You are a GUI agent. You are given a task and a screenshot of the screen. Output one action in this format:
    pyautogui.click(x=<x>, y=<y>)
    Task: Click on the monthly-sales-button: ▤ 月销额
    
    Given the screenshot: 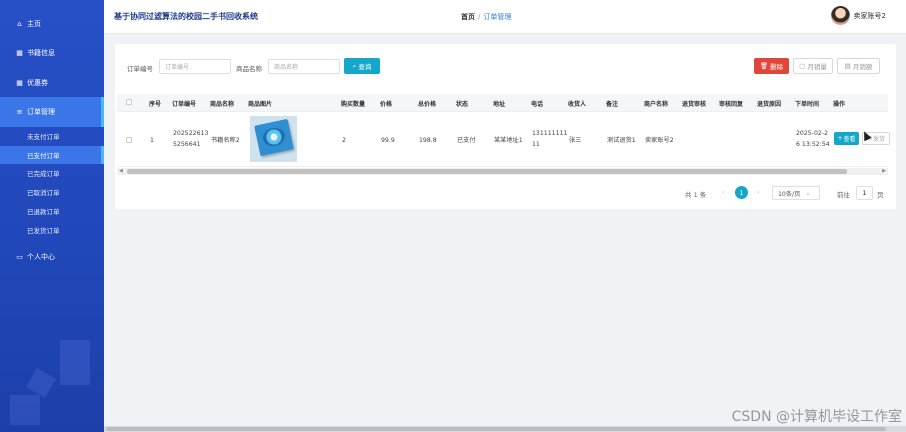 What is the action you would take?
    pyautogui.click(x=858, y=66)
    